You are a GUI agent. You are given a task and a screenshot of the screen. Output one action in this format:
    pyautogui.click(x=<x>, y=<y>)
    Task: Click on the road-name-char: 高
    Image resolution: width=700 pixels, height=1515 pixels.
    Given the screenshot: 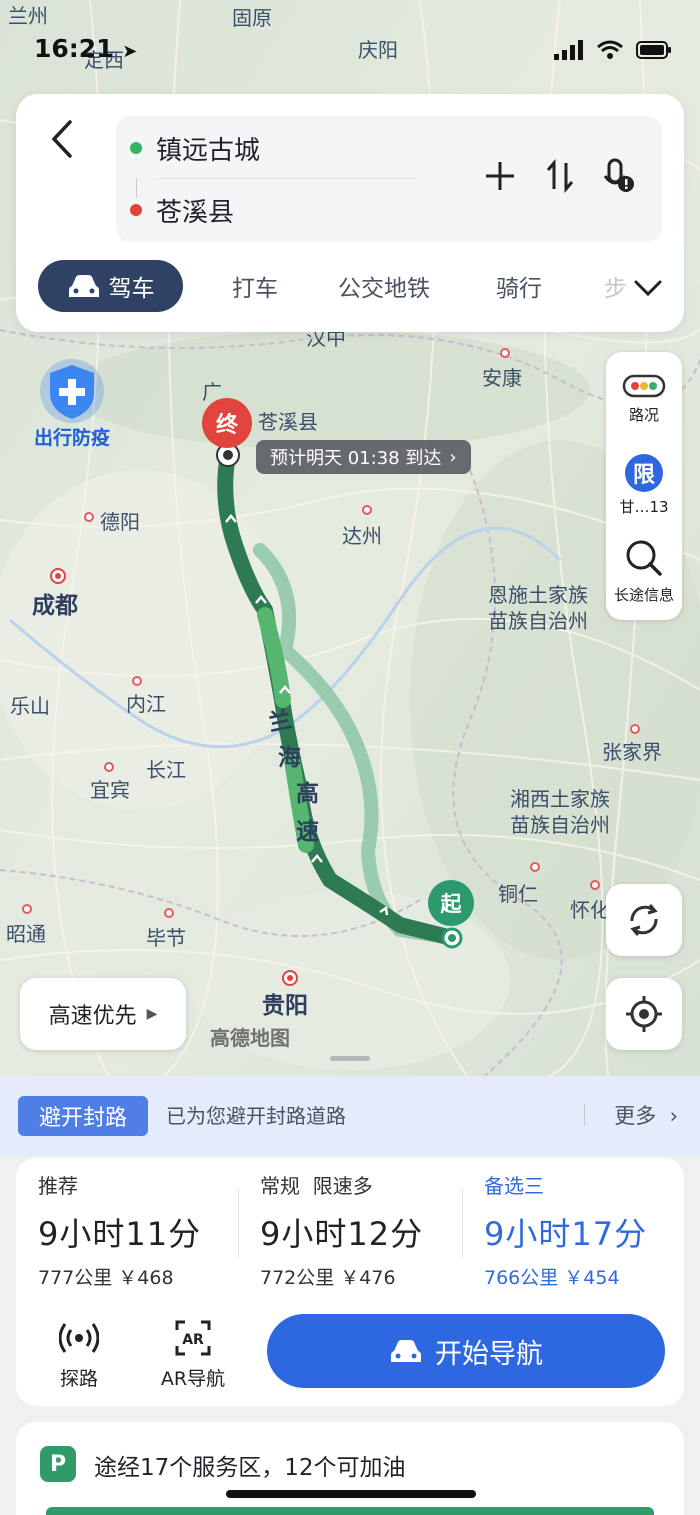 What is the action you would take?
    pyautogui.click(x=307, y=794)
    